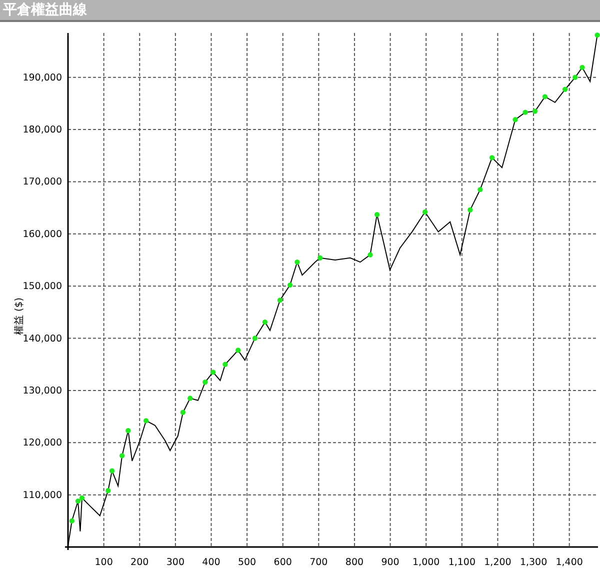 This screenshot has height=573, width=600. I want to click on axis-tick-label: 200, so click(139, 562).